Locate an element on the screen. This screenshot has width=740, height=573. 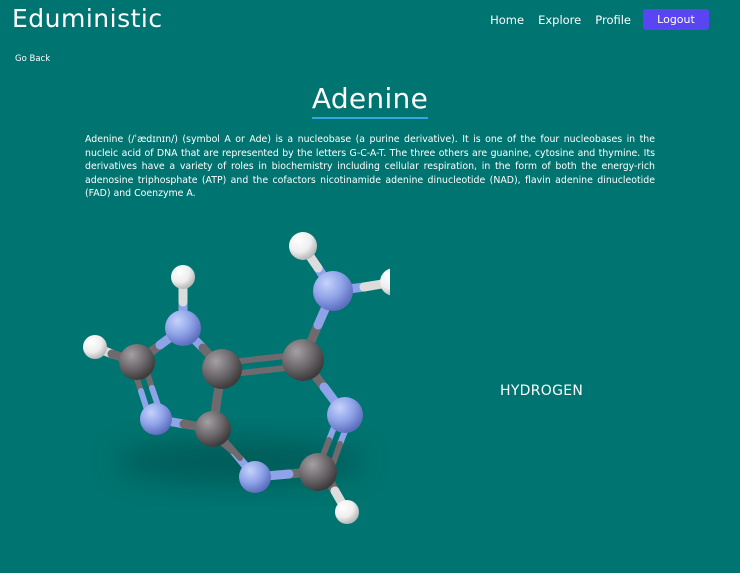
go-back-link: Go Back is located at coordinates (32, 59).